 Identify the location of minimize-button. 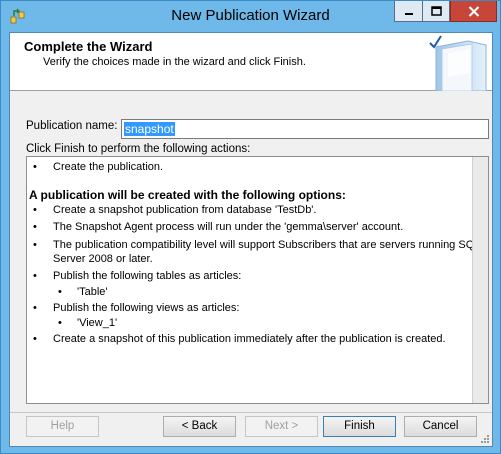
(408, 11).